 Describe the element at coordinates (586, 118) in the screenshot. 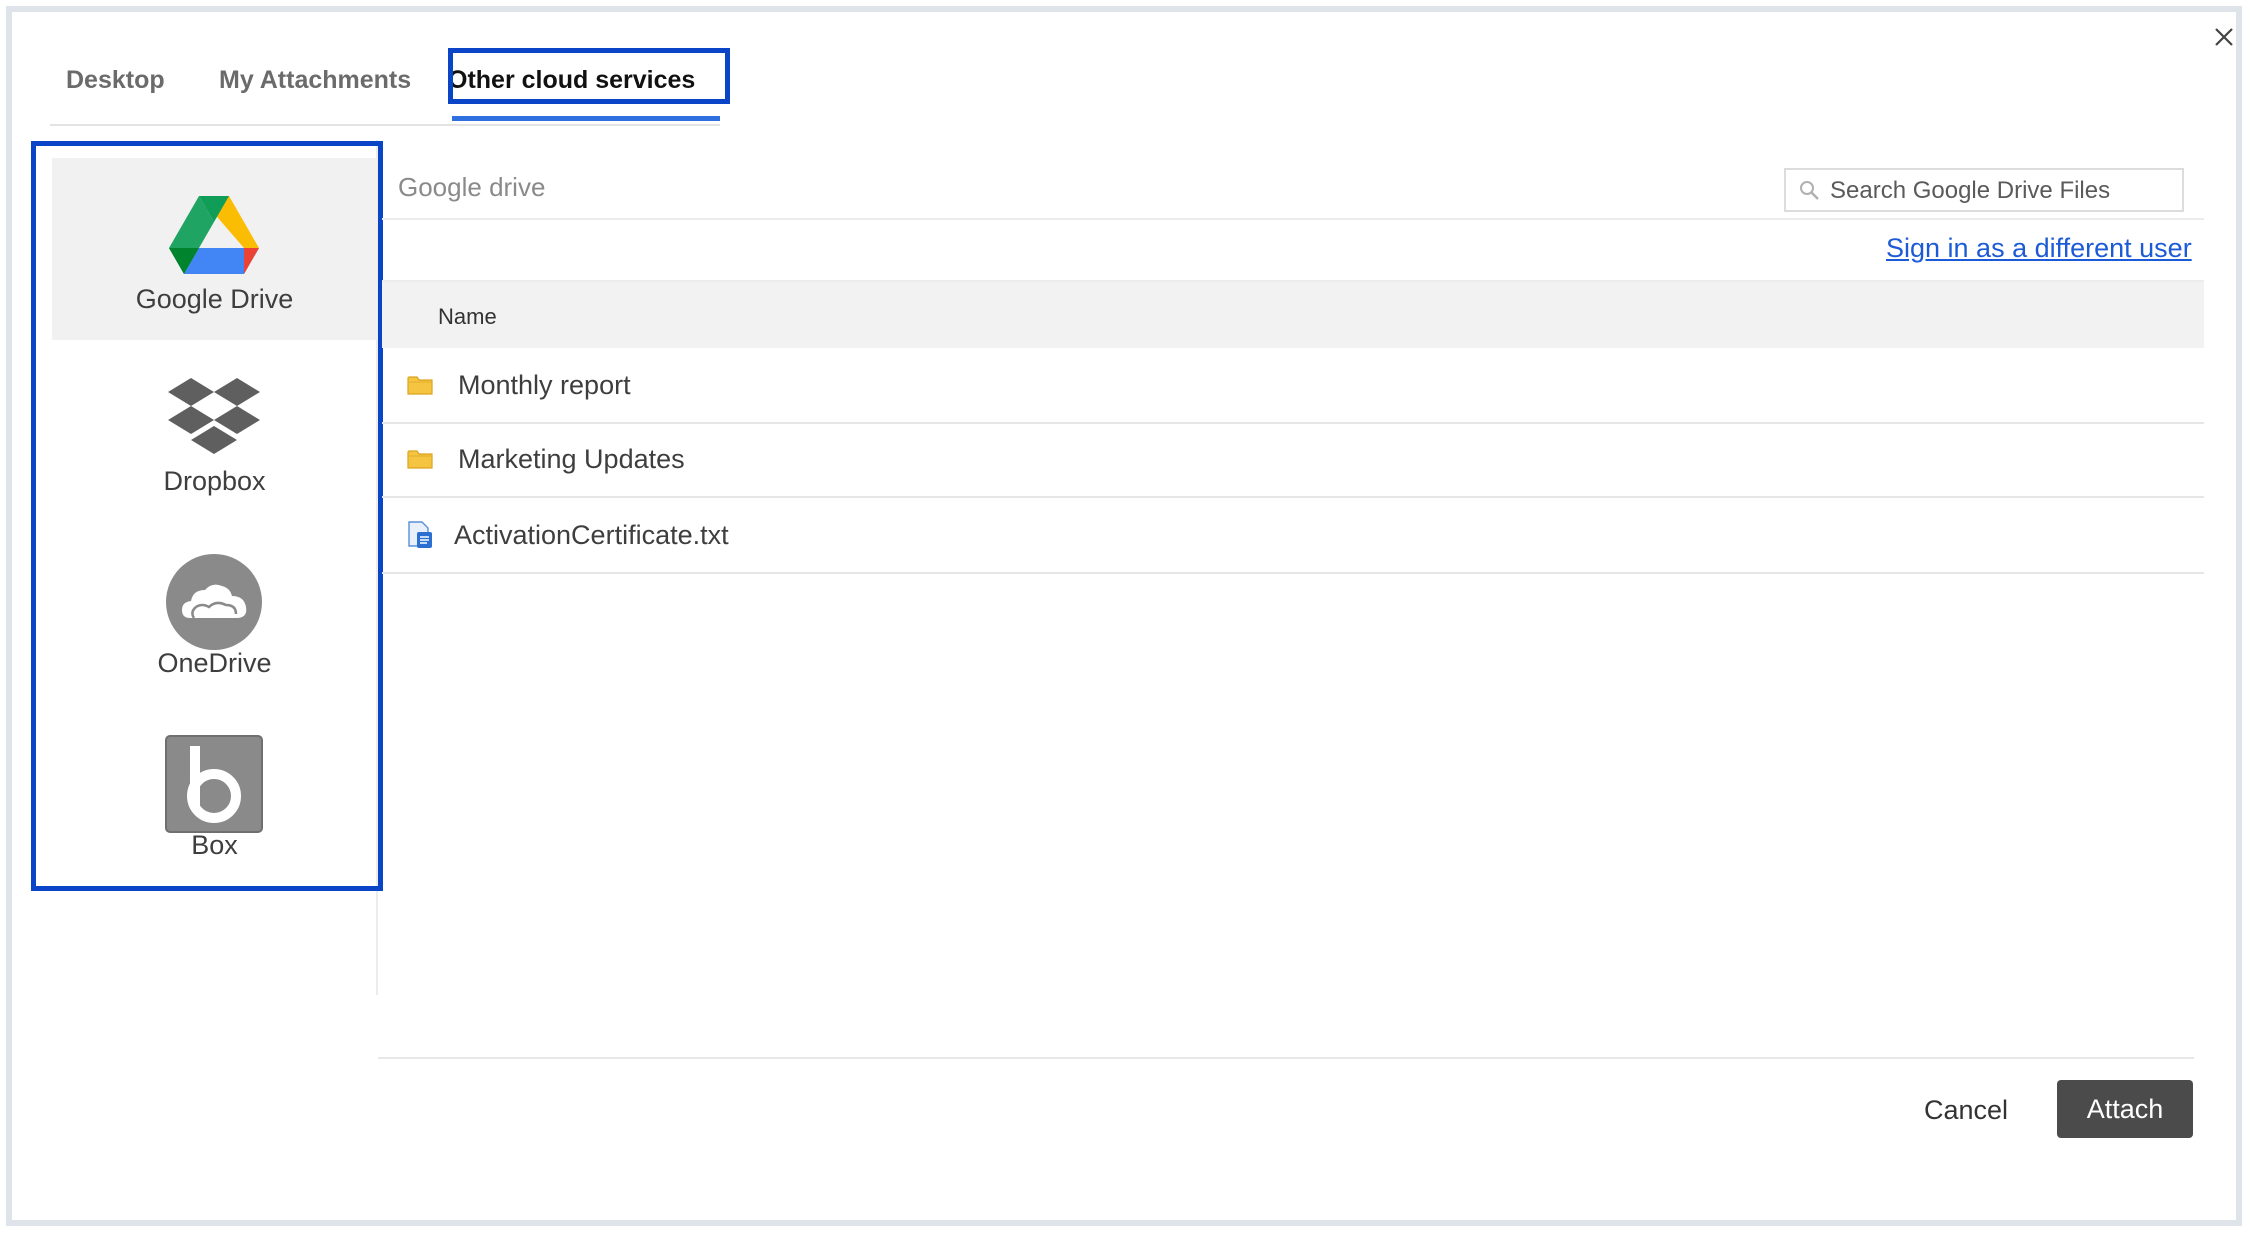

I see `active-tab-indicator` at that location.